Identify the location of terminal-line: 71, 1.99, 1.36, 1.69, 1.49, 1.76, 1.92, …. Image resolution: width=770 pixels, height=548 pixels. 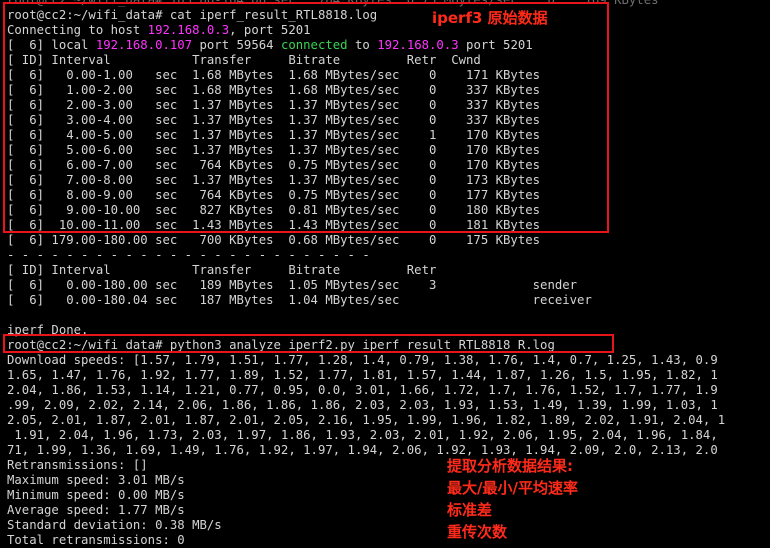
(362, 450).